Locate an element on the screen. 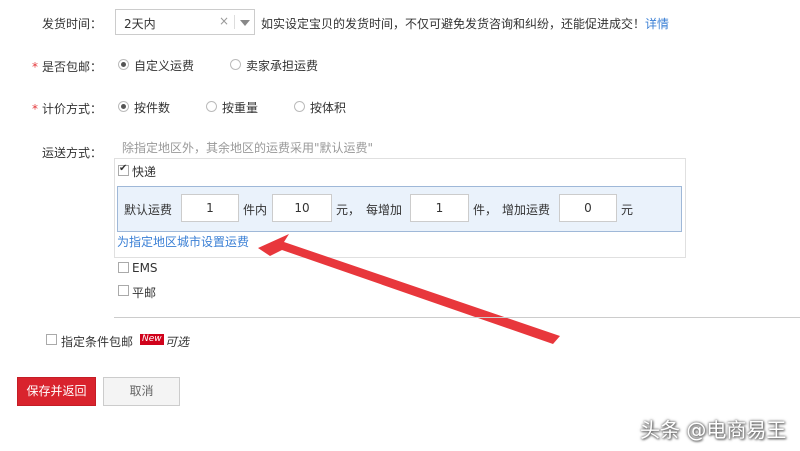 Image resolution: width=800 pixels, height=451 pixels. new-badge: New is located at coordinates (152, 339).